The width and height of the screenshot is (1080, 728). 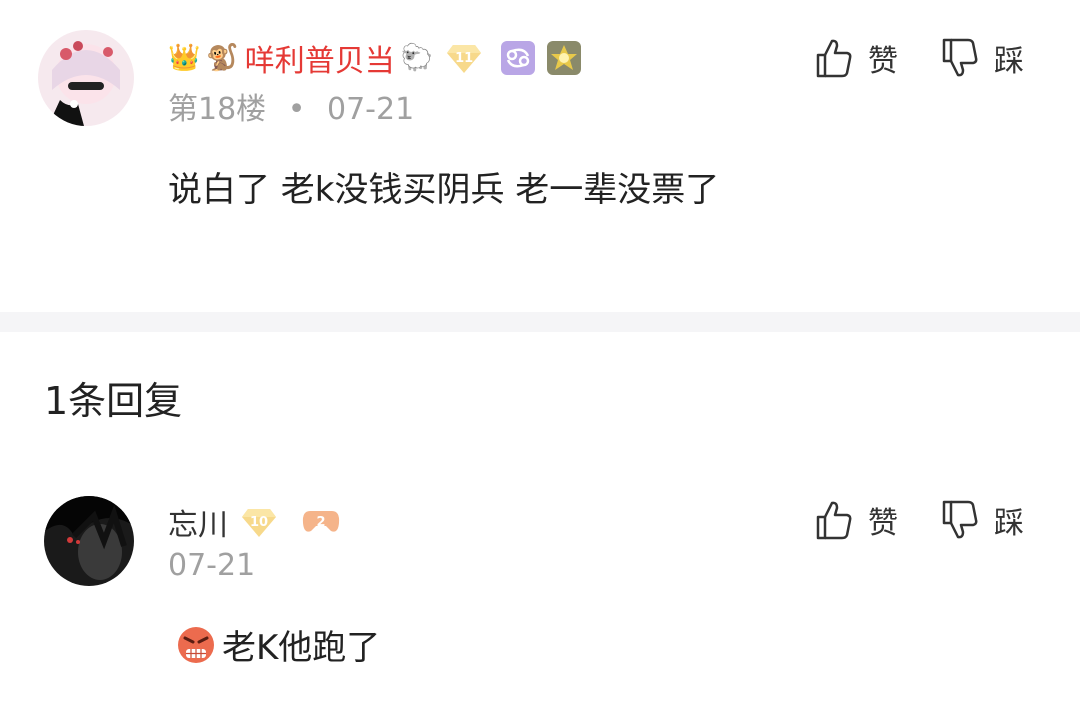 What do you see at coordinates (184, 58) in the screenshot?
I see `crown-icon: 👑` at bounding box center [184, 58].